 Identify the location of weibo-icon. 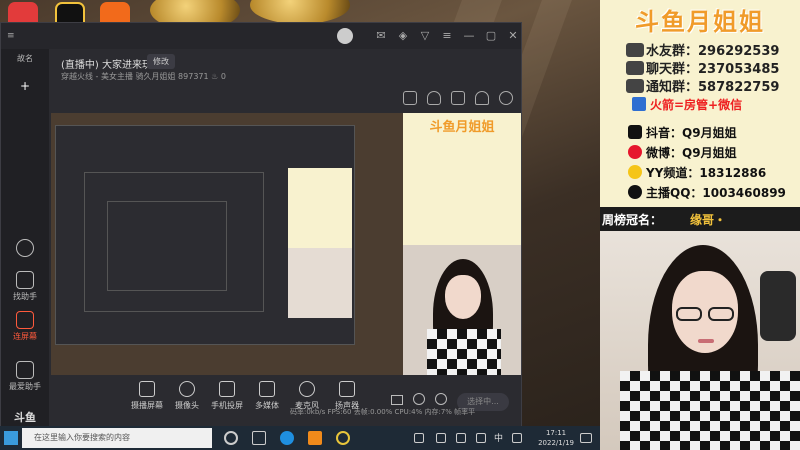
(635, 152).